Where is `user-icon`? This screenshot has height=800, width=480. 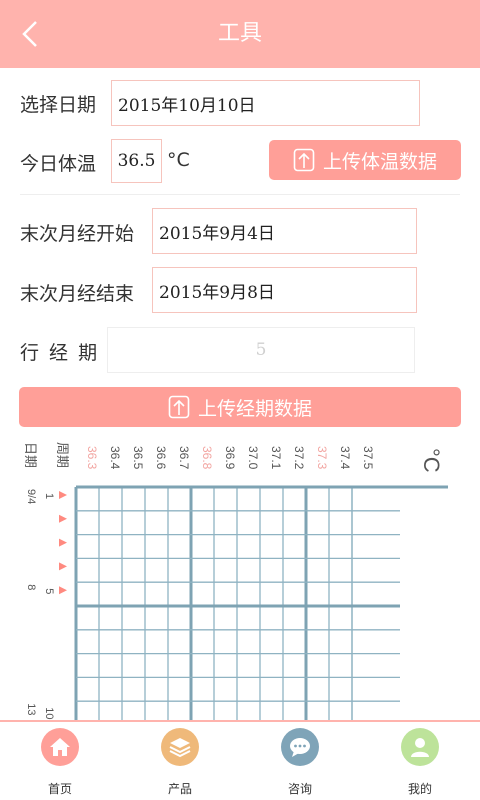
user-icon is located at coordinates (420, 747).